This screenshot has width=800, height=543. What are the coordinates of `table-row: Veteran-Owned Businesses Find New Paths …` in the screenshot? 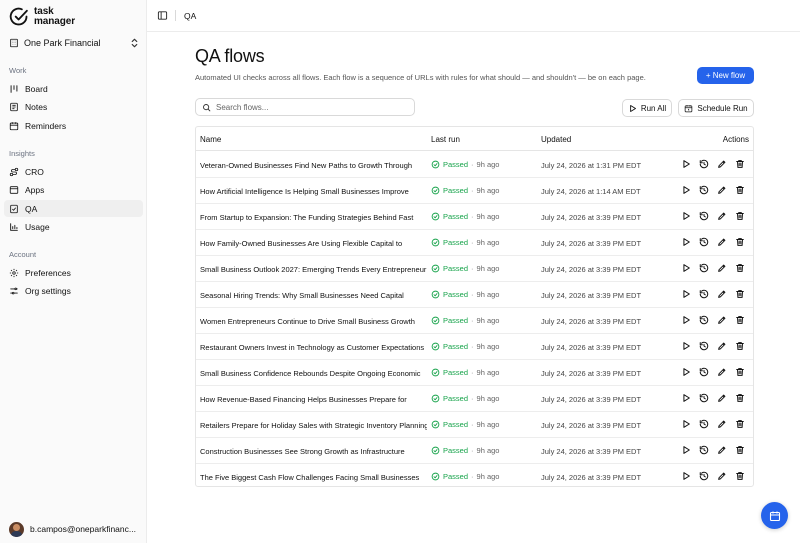 It's located at (474, 165).